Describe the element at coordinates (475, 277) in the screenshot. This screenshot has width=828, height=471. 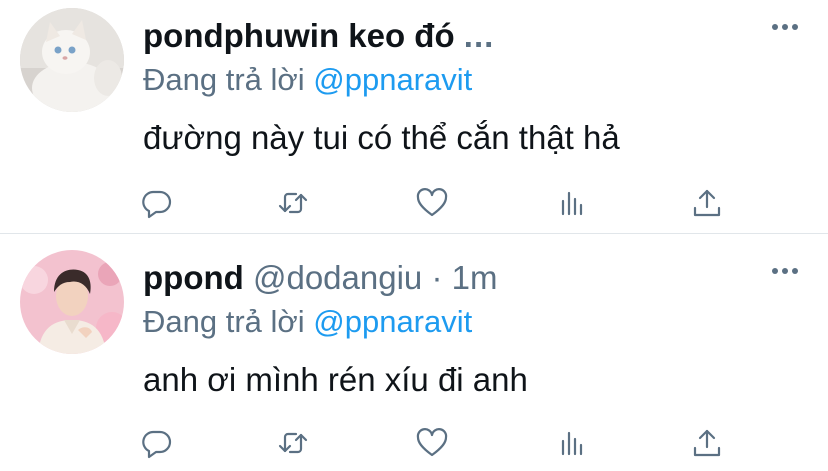
I see `timestamp: 1m` at that location.